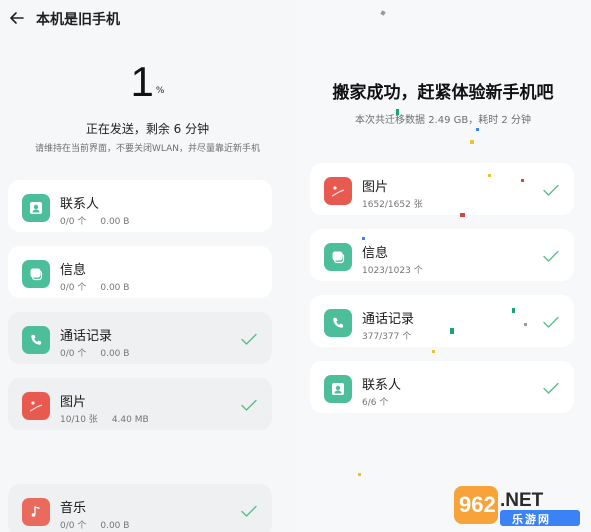  I want to click on item-meta: 10/10 张 4.40 MB, so click(104, 418).